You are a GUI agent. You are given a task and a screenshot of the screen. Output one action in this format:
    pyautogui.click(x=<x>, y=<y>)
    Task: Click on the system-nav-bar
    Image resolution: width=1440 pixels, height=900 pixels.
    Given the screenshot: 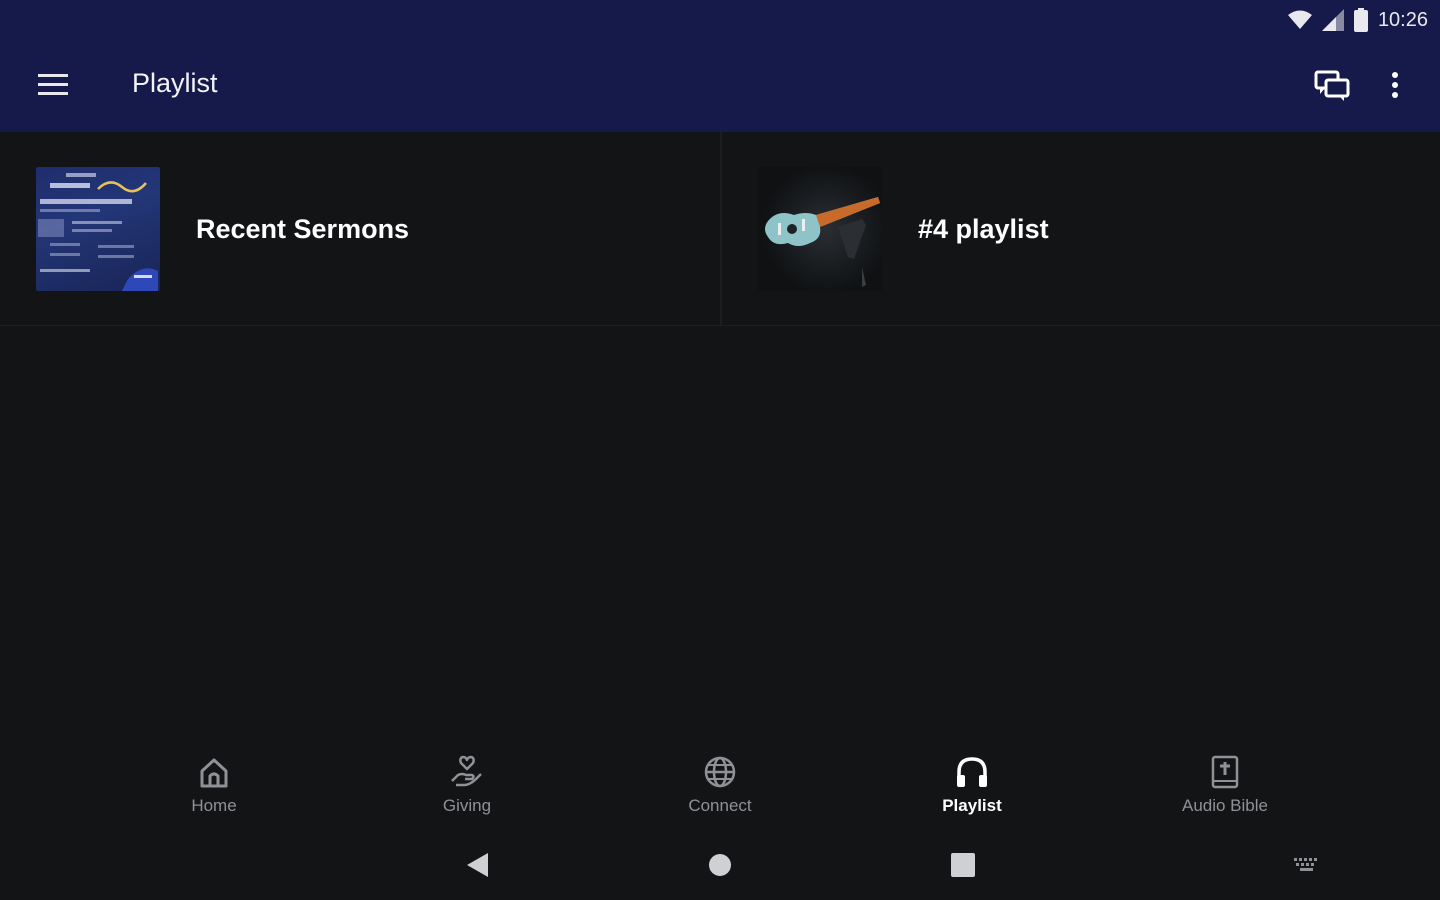 What is the action you would take?
    pyautogui.click(x=720, y=865)
    